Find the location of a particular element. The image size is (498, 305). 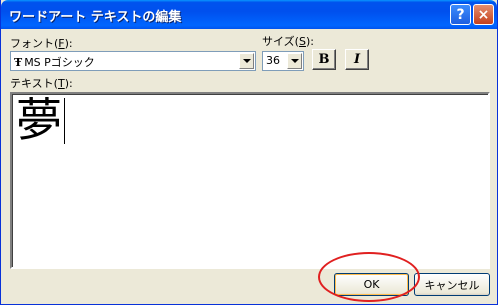

truetype-font-icon: Ŧ is located at coordinates (18, 62).